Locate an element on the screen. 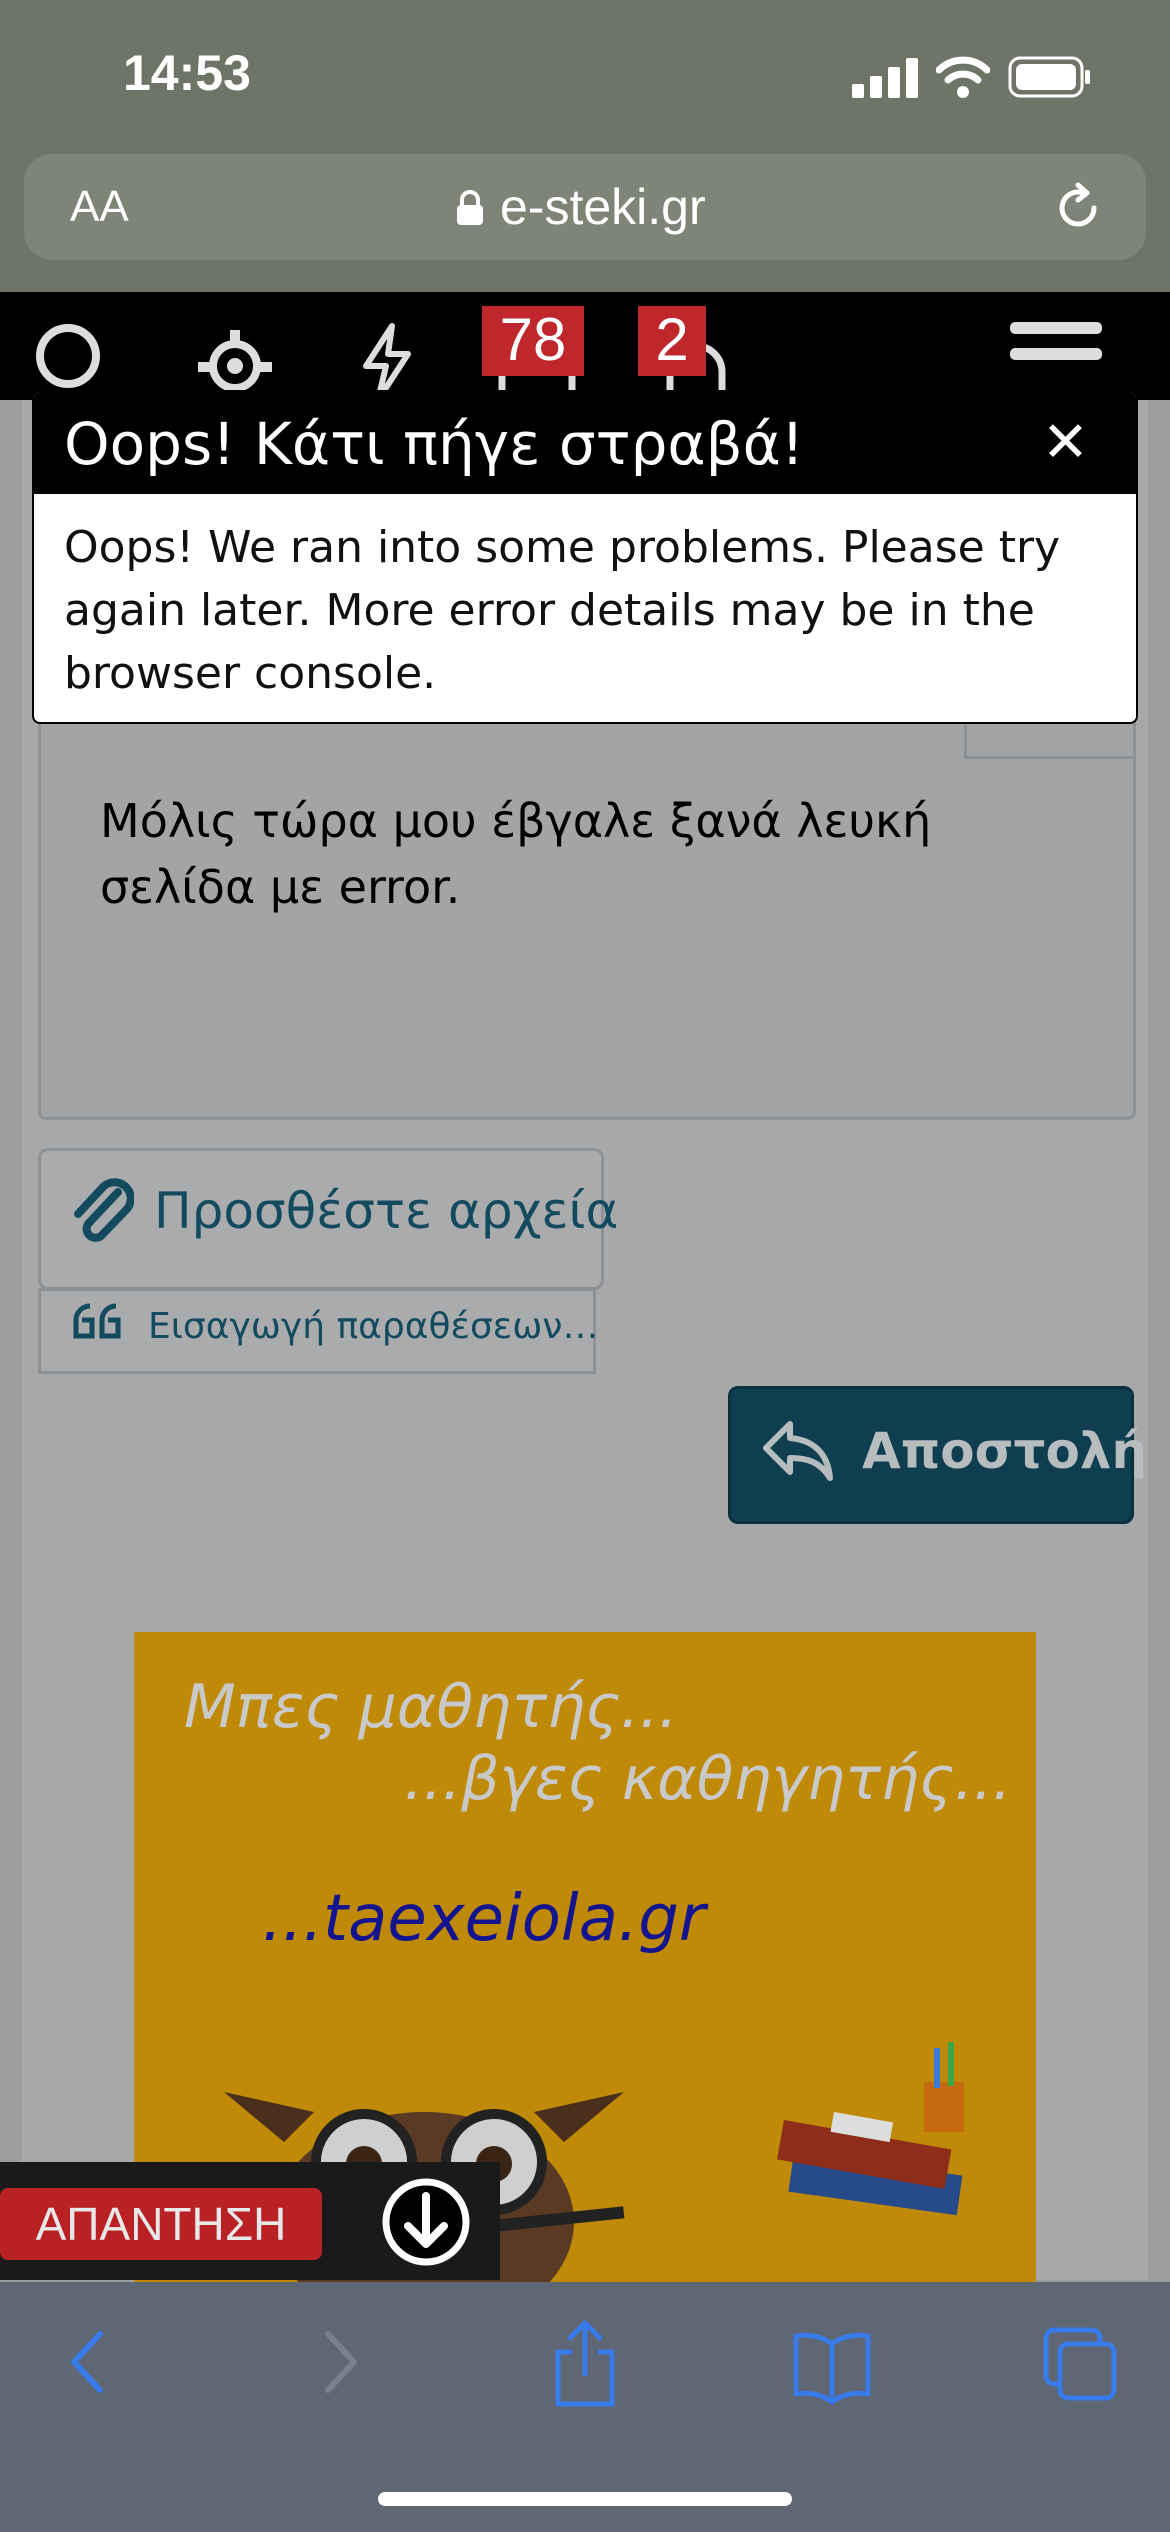  conversations-badge: 78 is located at coordinates (533, 341).